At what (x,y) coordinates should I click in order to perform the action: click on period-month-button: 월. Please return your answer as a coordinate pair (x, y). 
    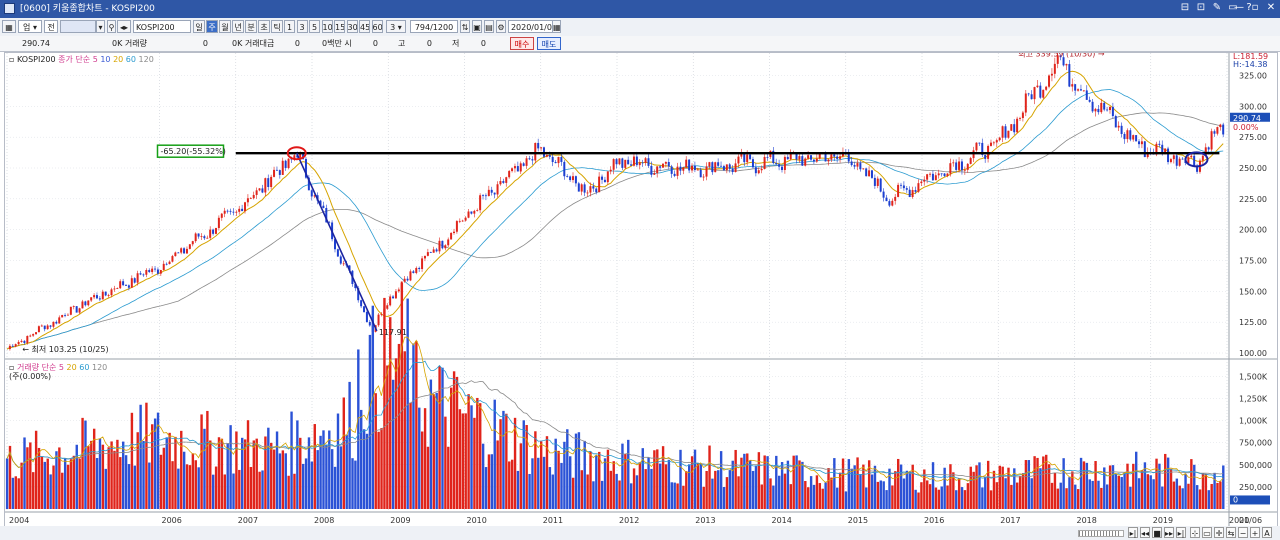
    Looking at the image, I should click on (225, 26).